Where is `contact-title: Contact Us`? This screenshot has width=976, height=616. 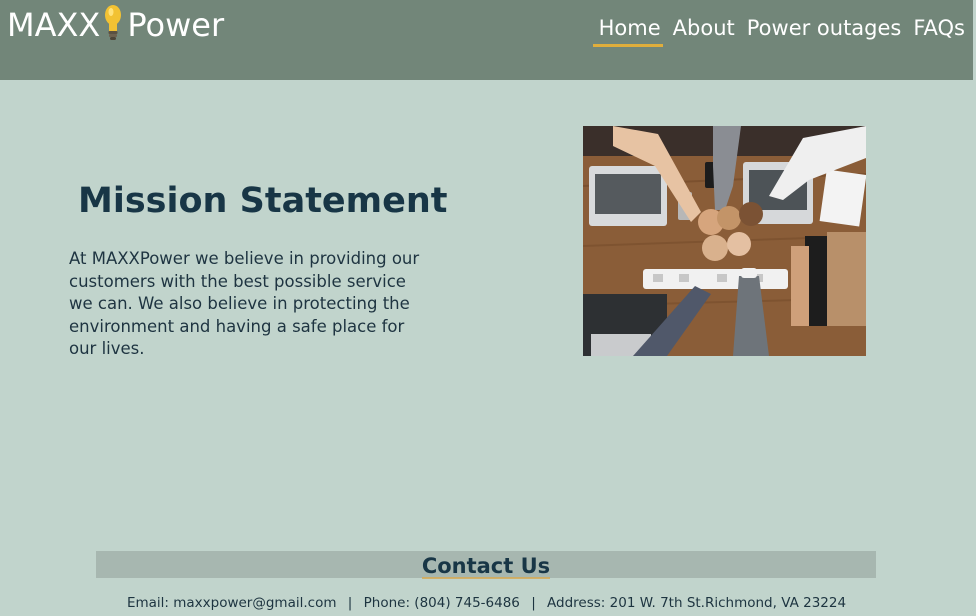 contact-title: Contact Us is located at coordinates (486, 566).